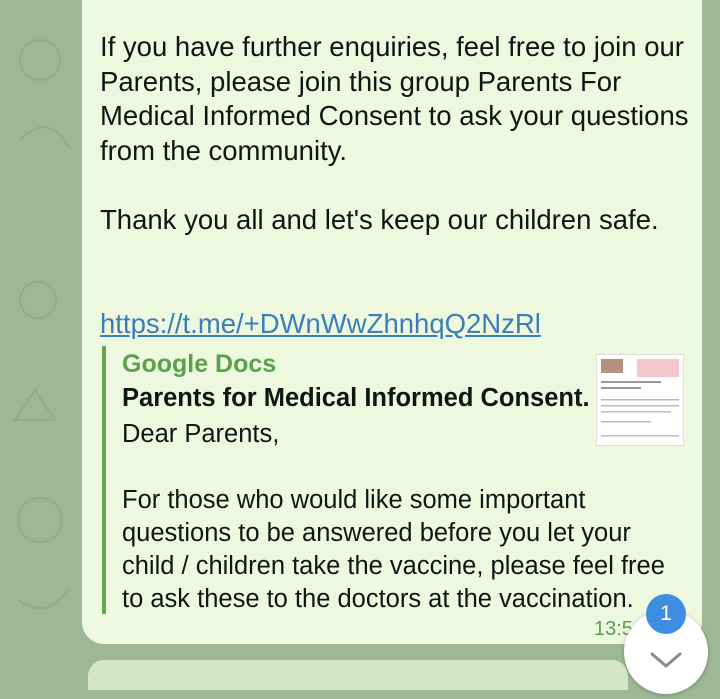 The height and width of the screenshot is (699, 720). Describe the element at coordinates (666, 614) in the screenshot. I see `unread-count-badge: 1` at that location.